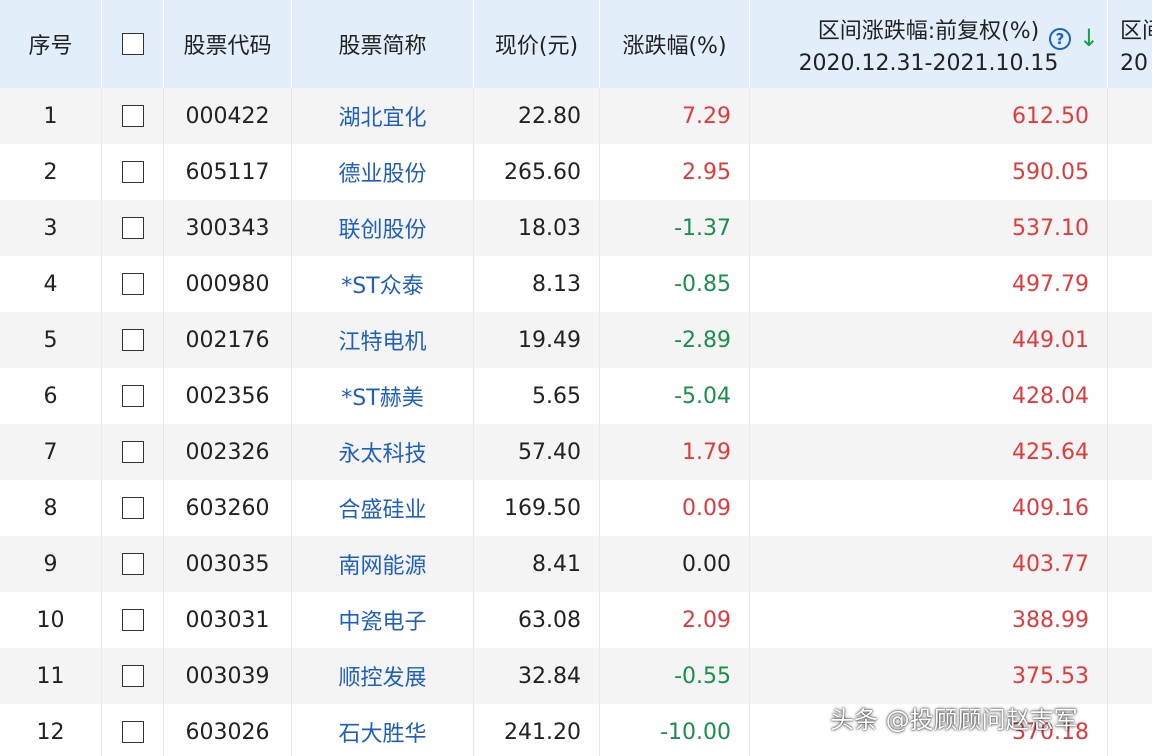 The height and width of the screenshot is (756, 1152). I want to click on header-code: 股票代码, so click(228, 44).